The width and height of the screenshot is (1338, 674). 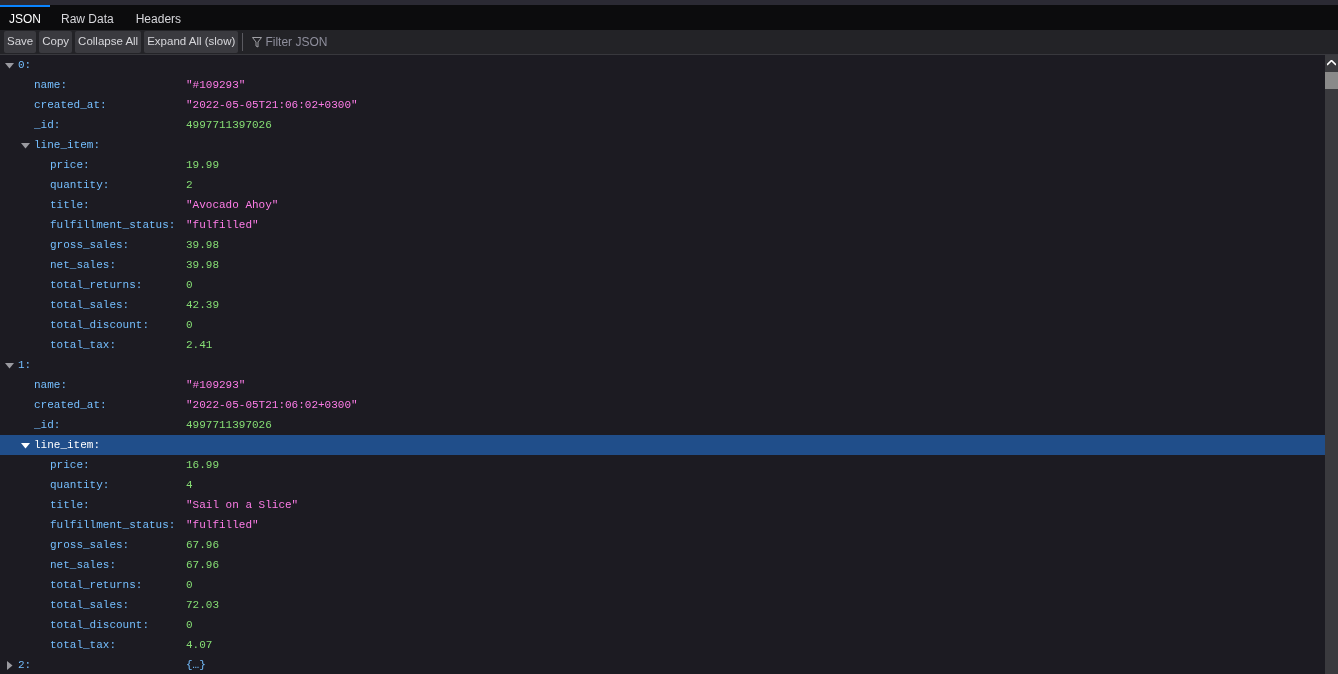 I want to click on toolbar-button: Collapse All, so click(x=108, y=42).